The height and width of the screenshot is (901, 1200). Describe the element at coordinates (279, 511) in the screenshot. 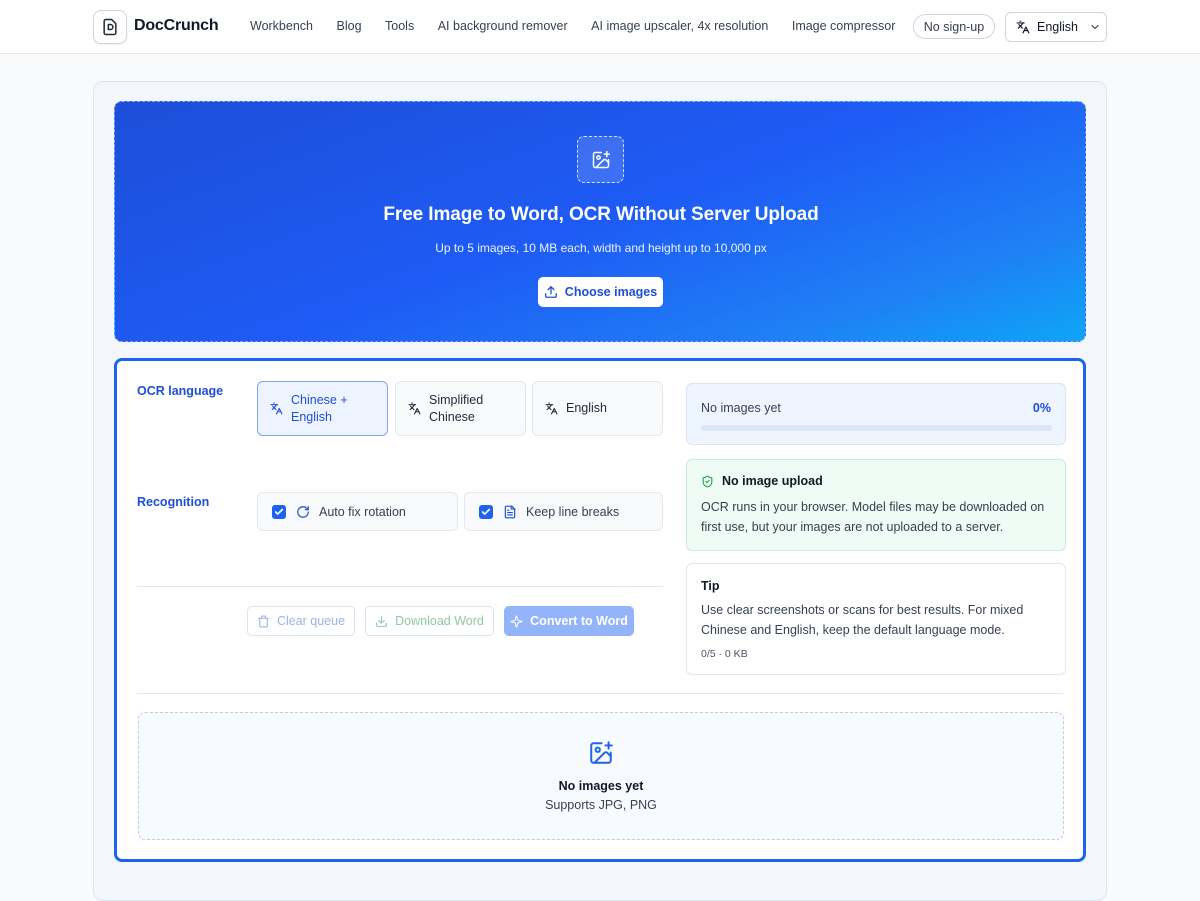

I see `auto-fix-rotation-checkbox` at that location.